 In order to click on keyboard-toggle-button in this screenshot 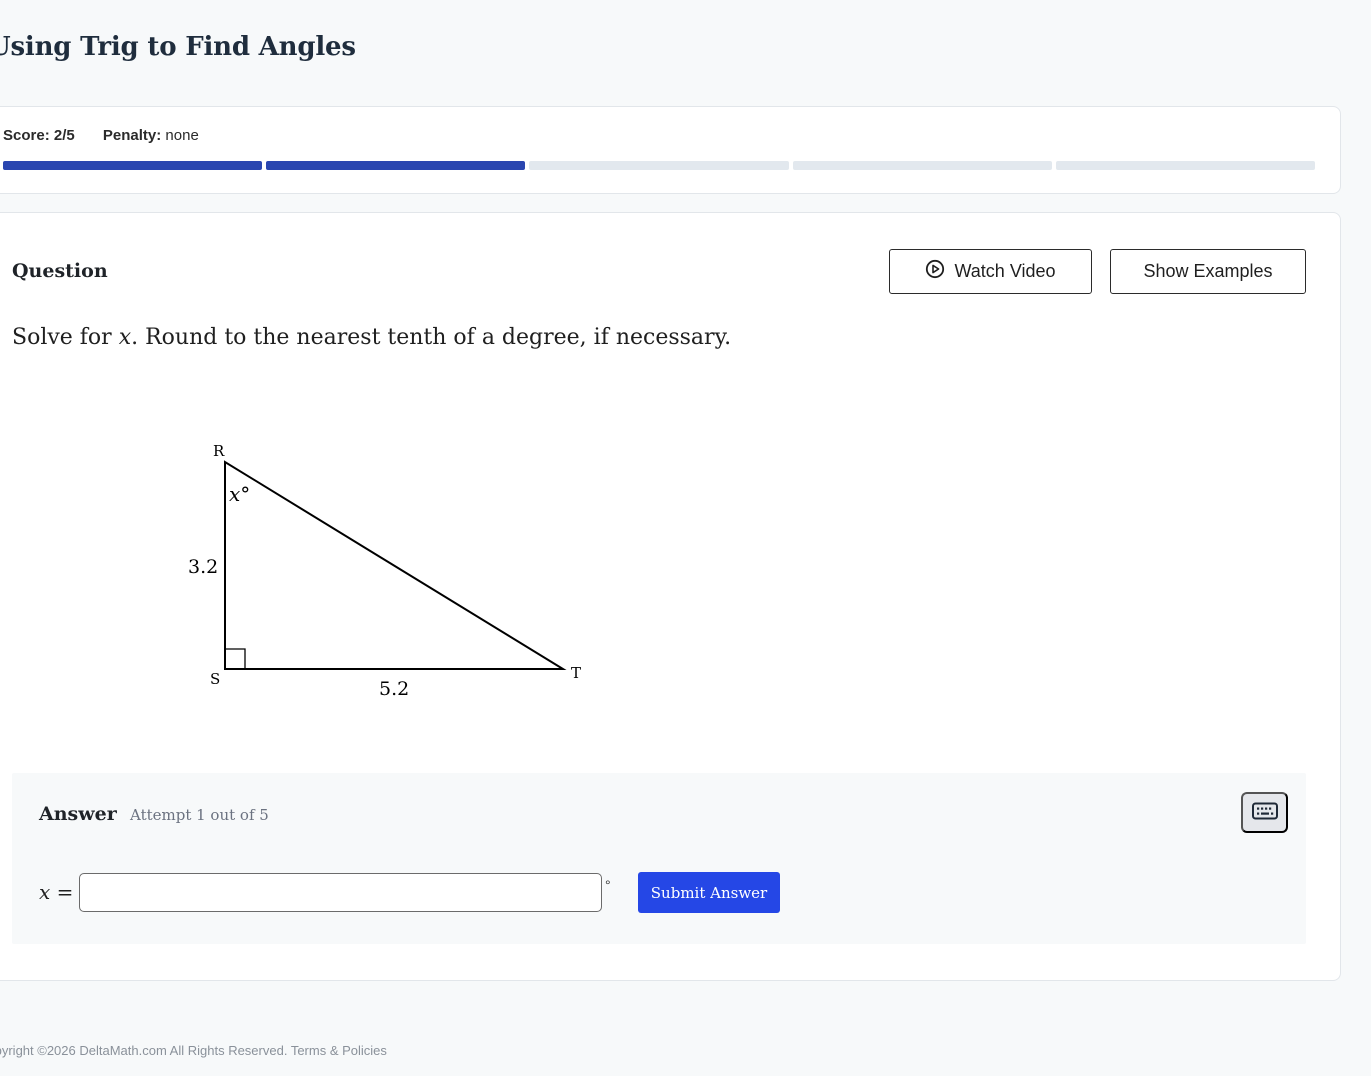, I will do `click(1264, 812)`.